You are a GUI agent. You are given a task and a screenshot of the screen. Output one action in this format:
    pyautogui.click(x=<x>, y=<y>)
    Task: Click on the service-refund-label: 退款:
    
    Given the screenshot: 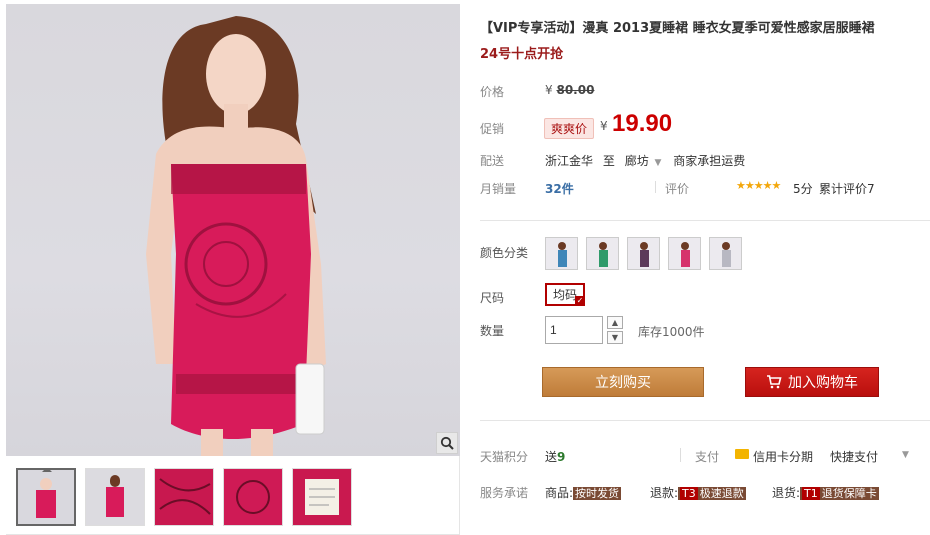 What is the action you would take?
    pyautogui.click(x=664, y=493)
    